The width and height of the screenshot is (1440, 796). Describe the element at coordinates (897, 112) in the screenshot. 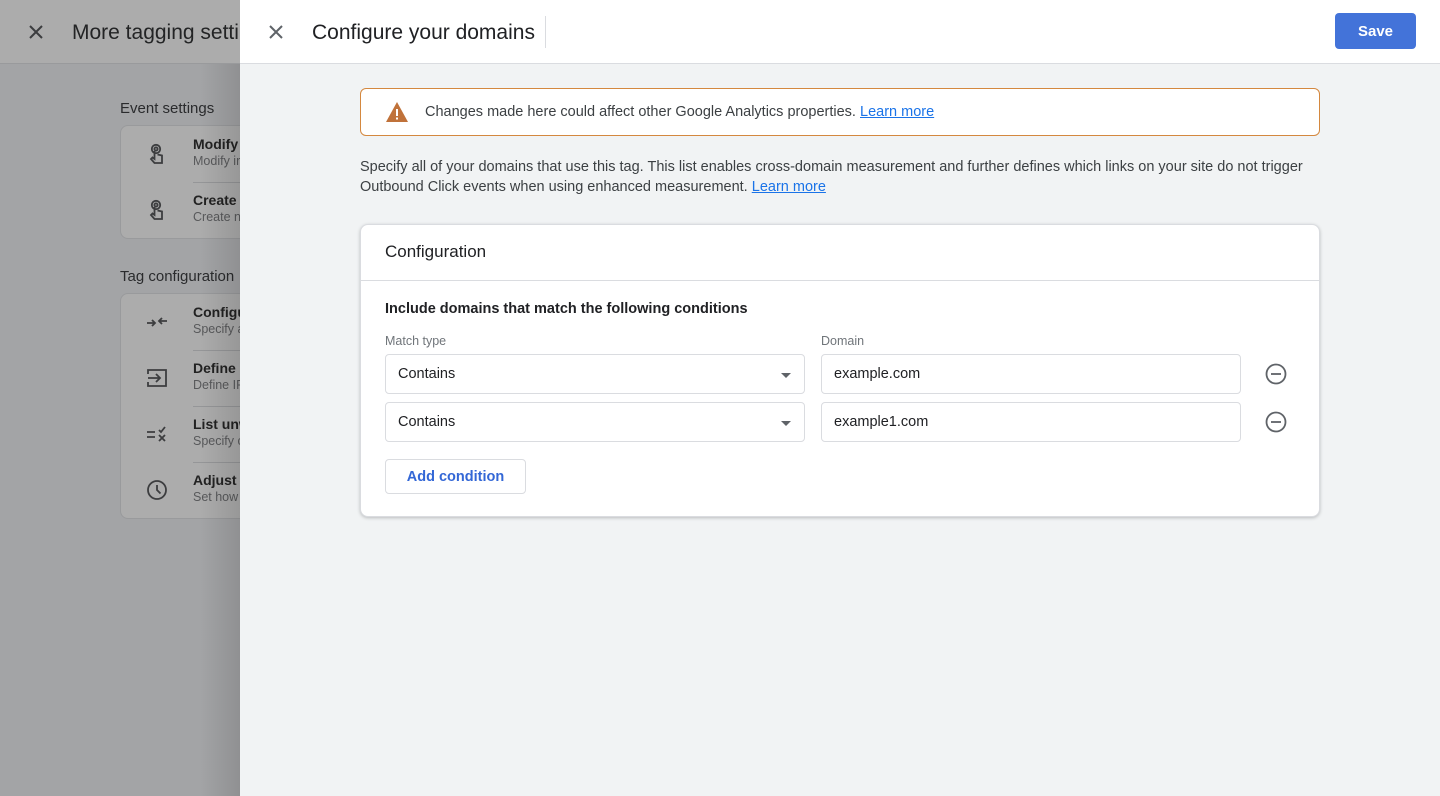

I see `warning-learn-more-link: Learn more` at that location.